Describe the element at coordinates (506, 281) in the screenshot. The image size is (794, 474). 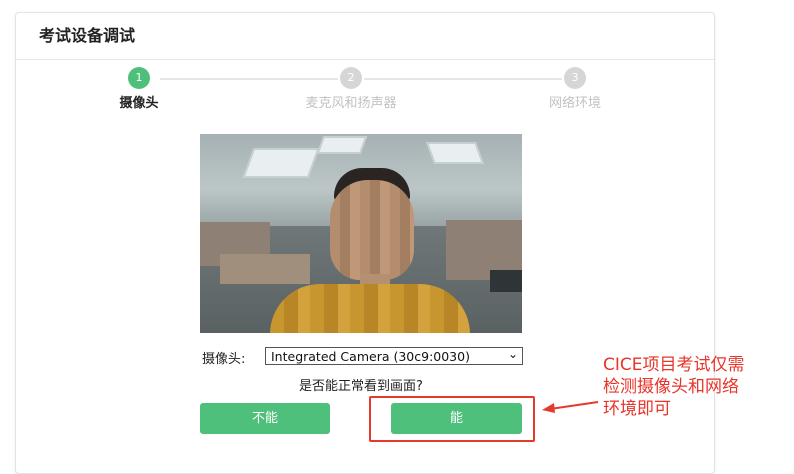
I see `preview-monitor` at that location.